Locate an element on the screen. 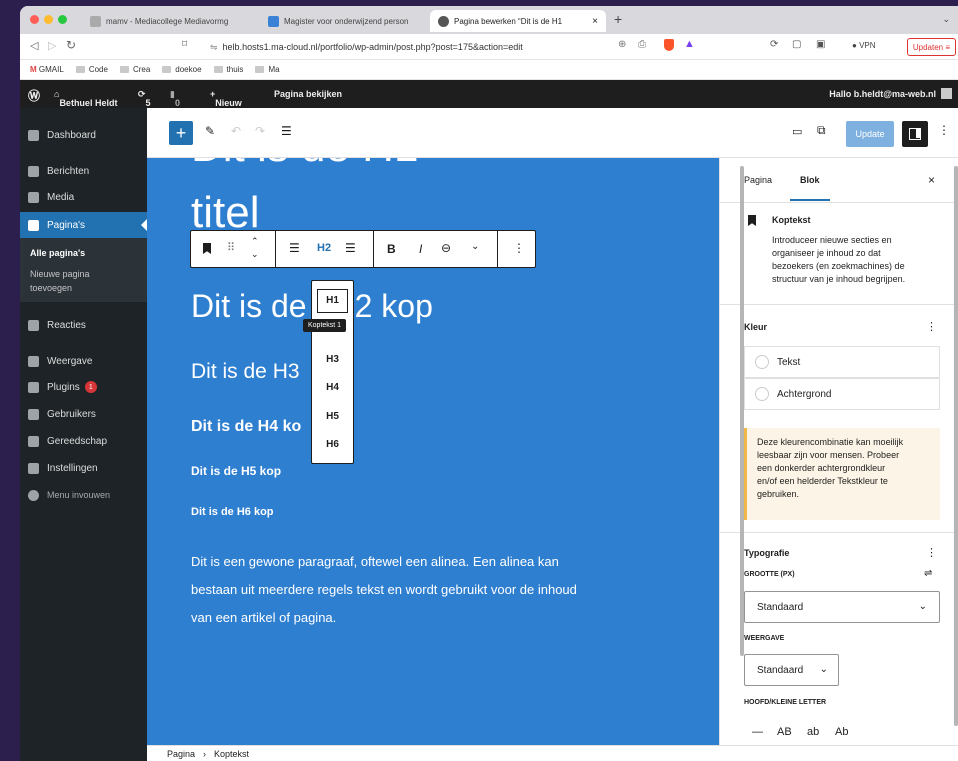  tab-pagina: Pagina is located at coordinates (758, 180).